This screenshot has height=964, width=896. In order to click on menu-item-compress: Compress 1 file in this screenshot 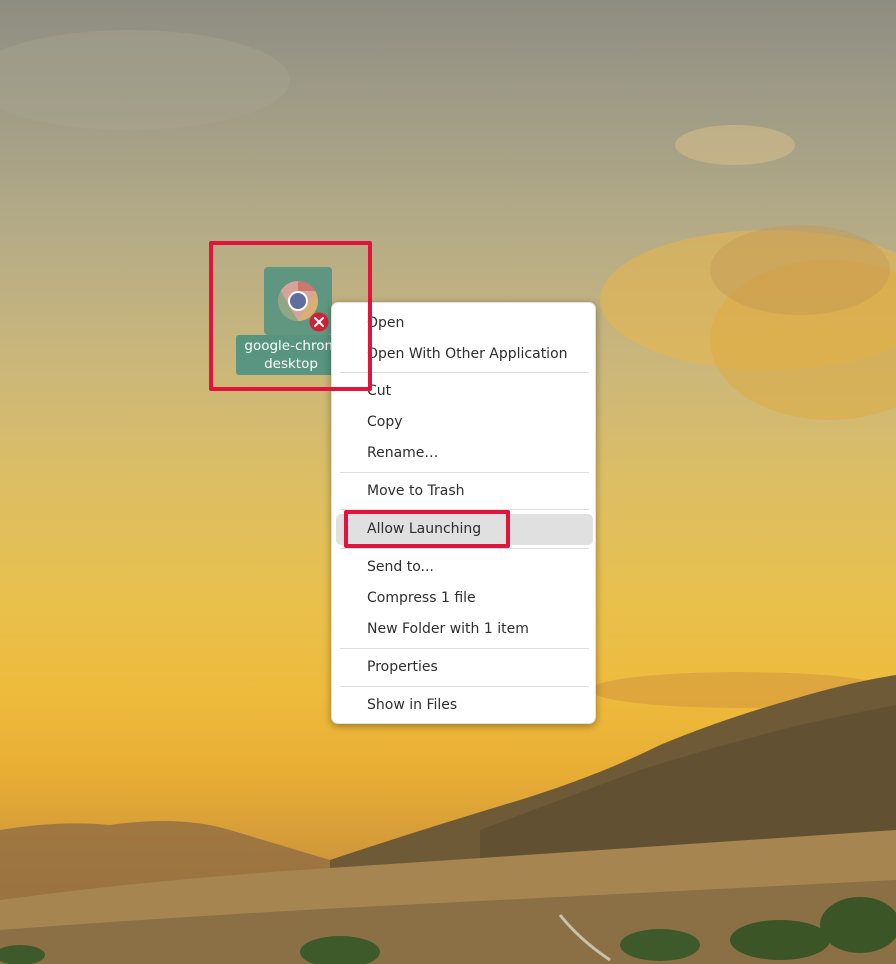, I will do `click(464, 598)`.